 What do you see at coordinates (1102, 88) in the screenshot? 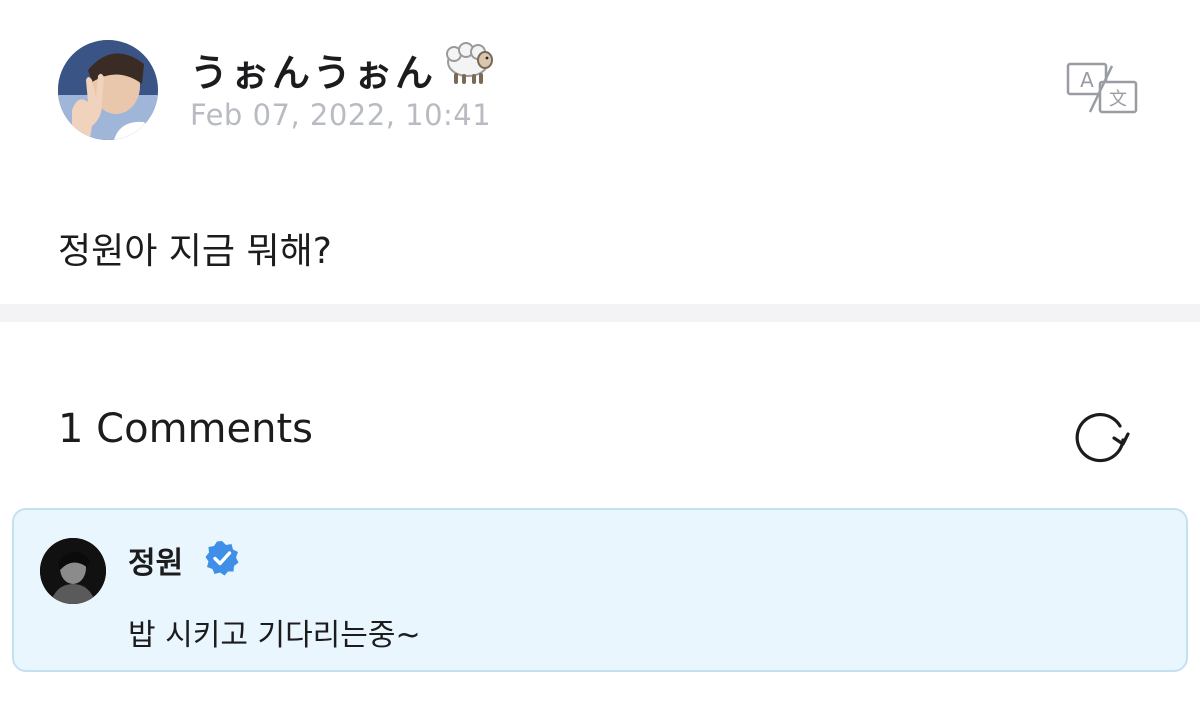
I see `translate-icon: A 文` at bounding box center [1102, 88].